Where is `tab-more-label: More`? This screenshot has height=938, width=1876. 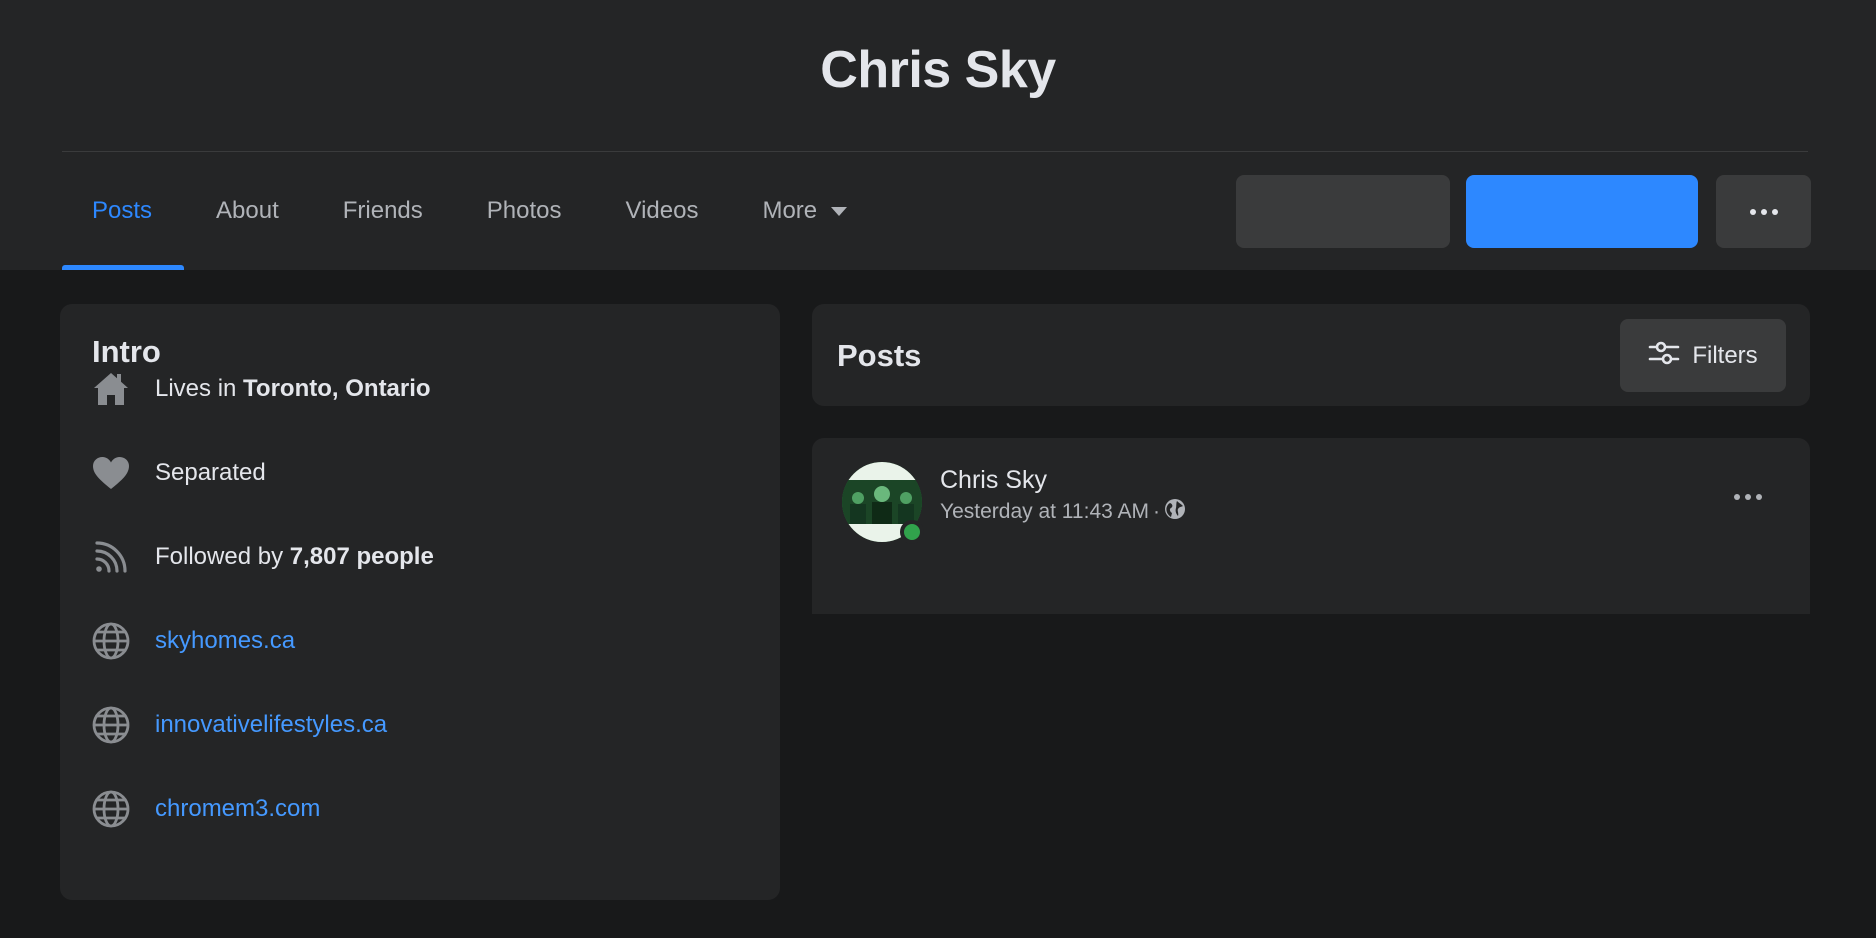
tab-more-label: More is located at coordinates (790, 210).